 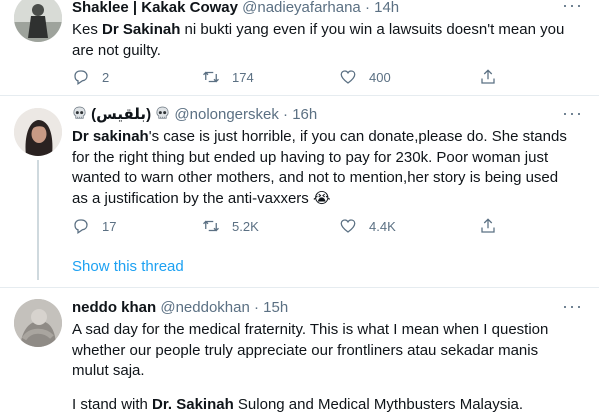 I want to click on reply-button: 17, so click(x=94, y=226).